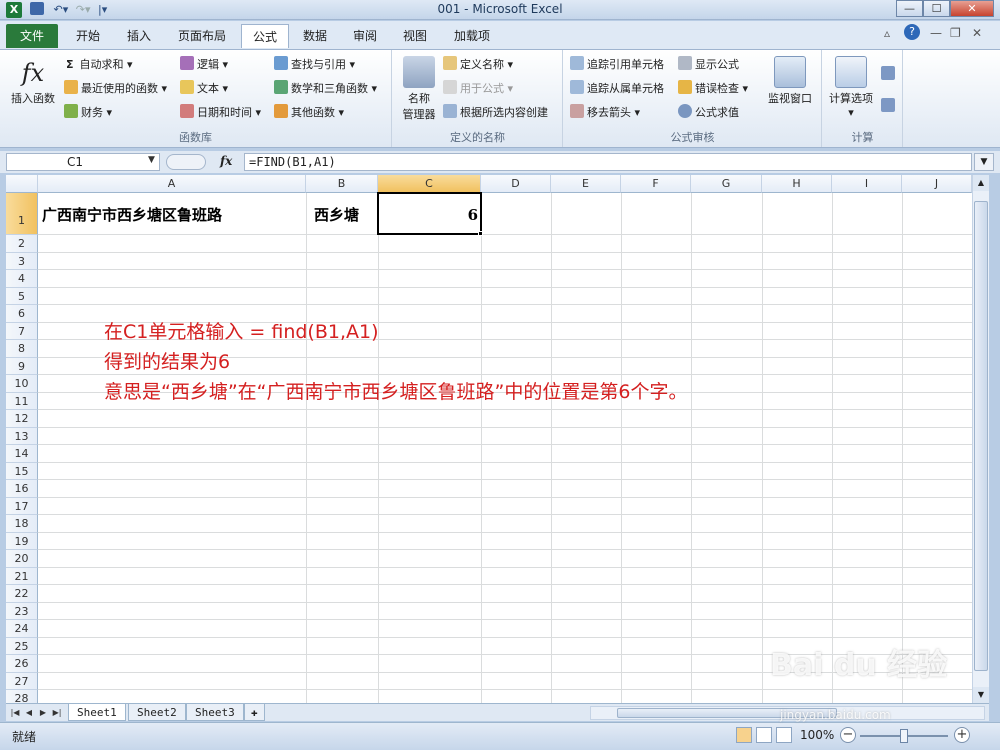 The height and width of the screenshot is (750, 1000). What do you see at coordinates (220, 113) in the screenshot?
I see `datetime-button: 日期和时间 ▾` at bounding box center [220, 113].